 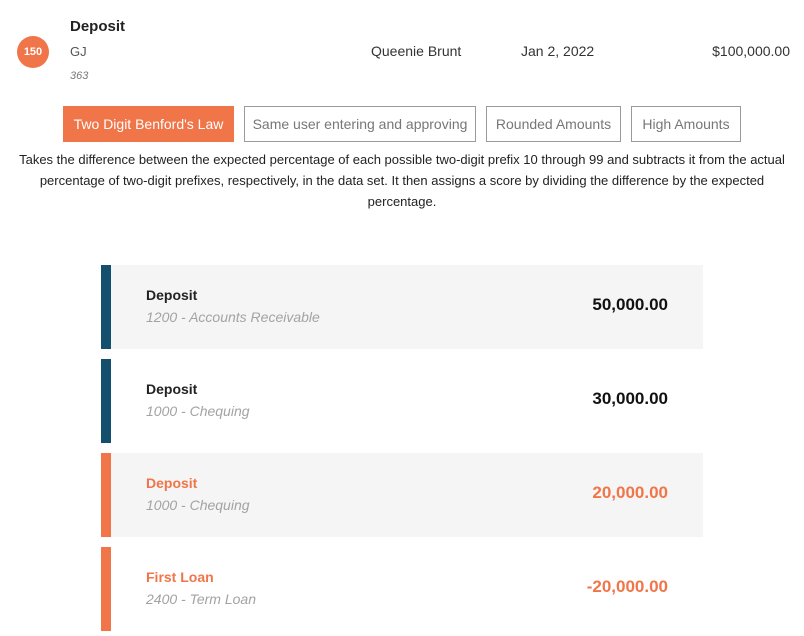 What do you see at coordinates (553, 124) in the screenshot?
I see `tab-rounded-amounts: Rounded Amounts` at bounding box center [553, 124].